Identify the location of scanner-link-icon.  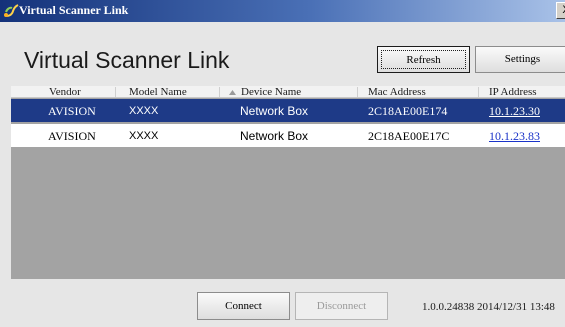
(11, 10).